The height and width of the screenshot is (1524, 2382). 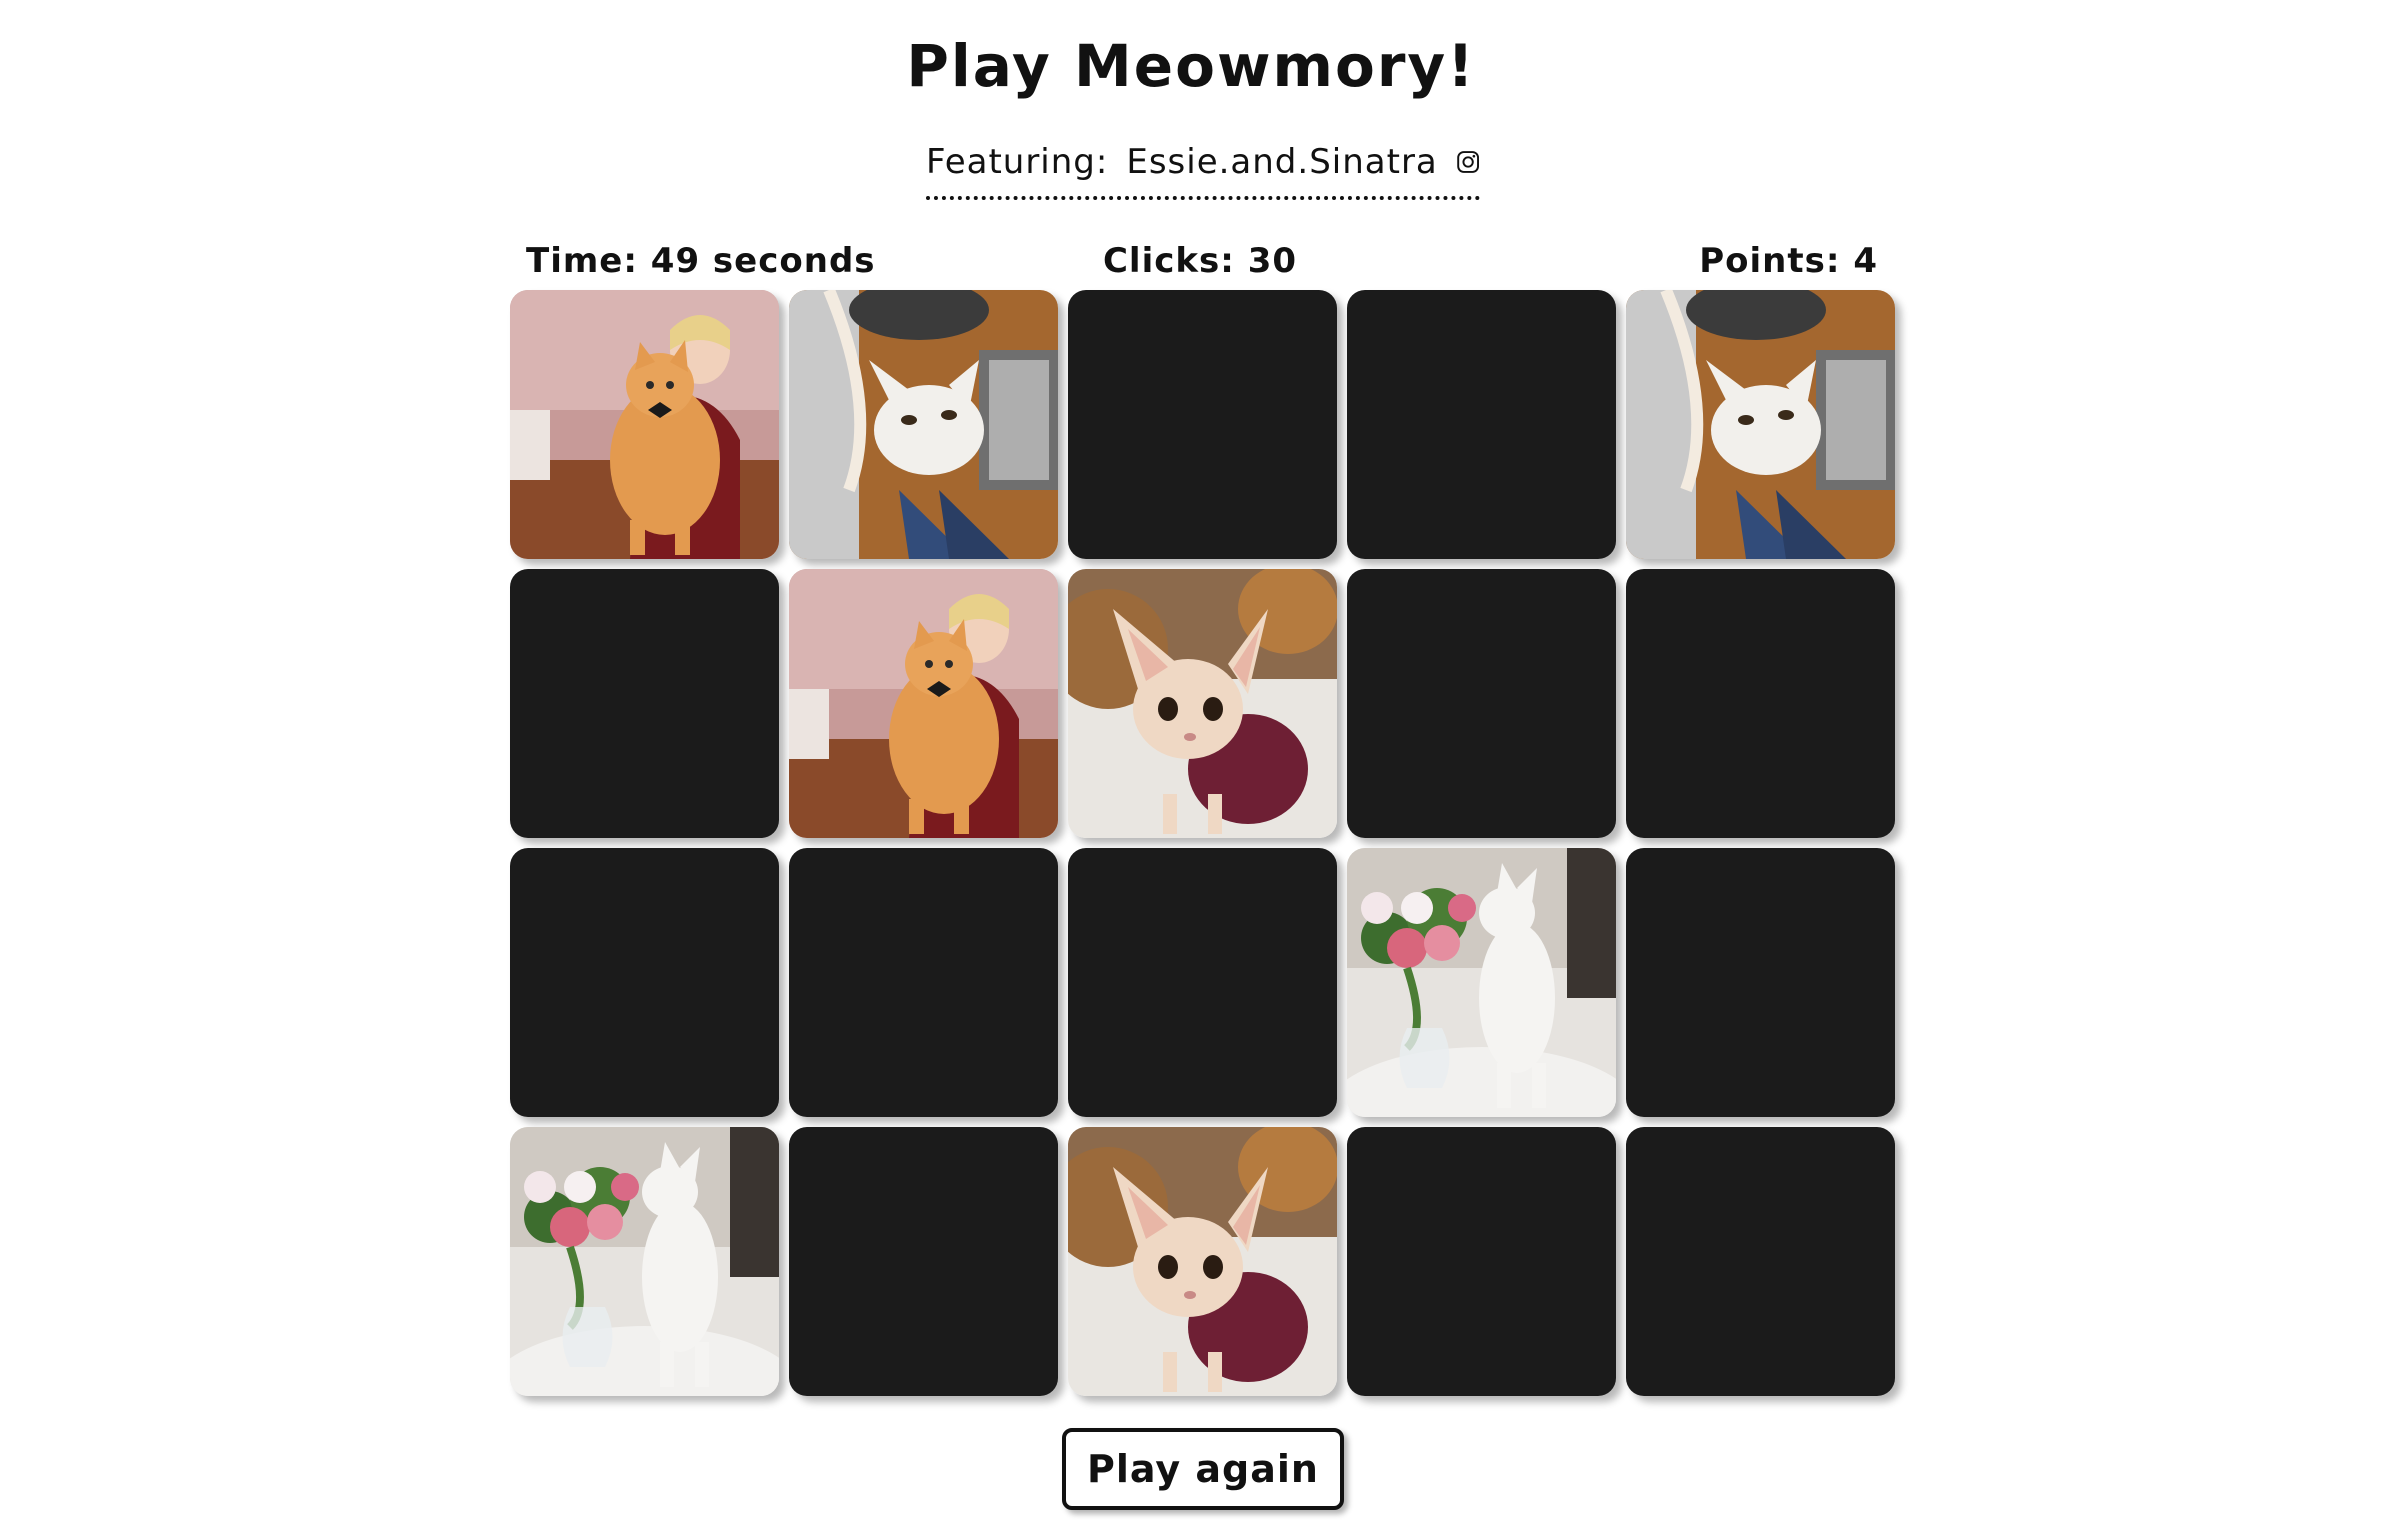 What do you see at coordinates (1468, 162) in the screenshot?
I see `instagram-icon` at bounding box center [1468, 162].